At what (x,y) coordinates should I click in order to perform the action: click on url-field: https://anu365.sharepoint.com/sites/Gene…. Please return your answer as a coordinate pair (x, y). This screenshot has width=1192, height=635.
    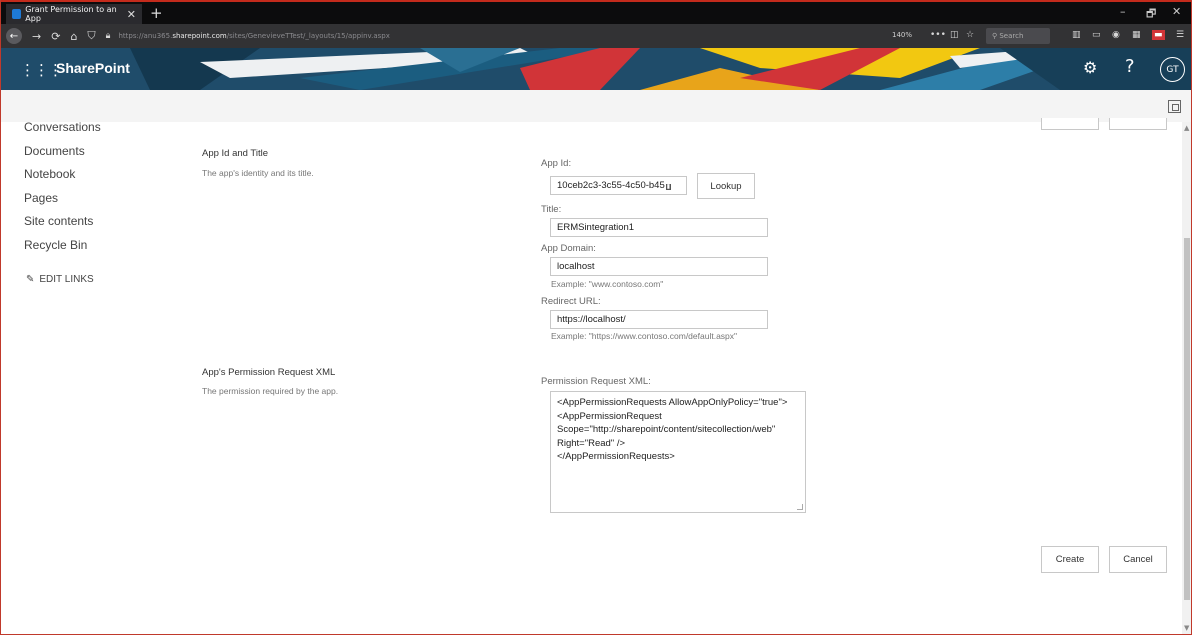
    Looking at the image, I should click on (253, 36).